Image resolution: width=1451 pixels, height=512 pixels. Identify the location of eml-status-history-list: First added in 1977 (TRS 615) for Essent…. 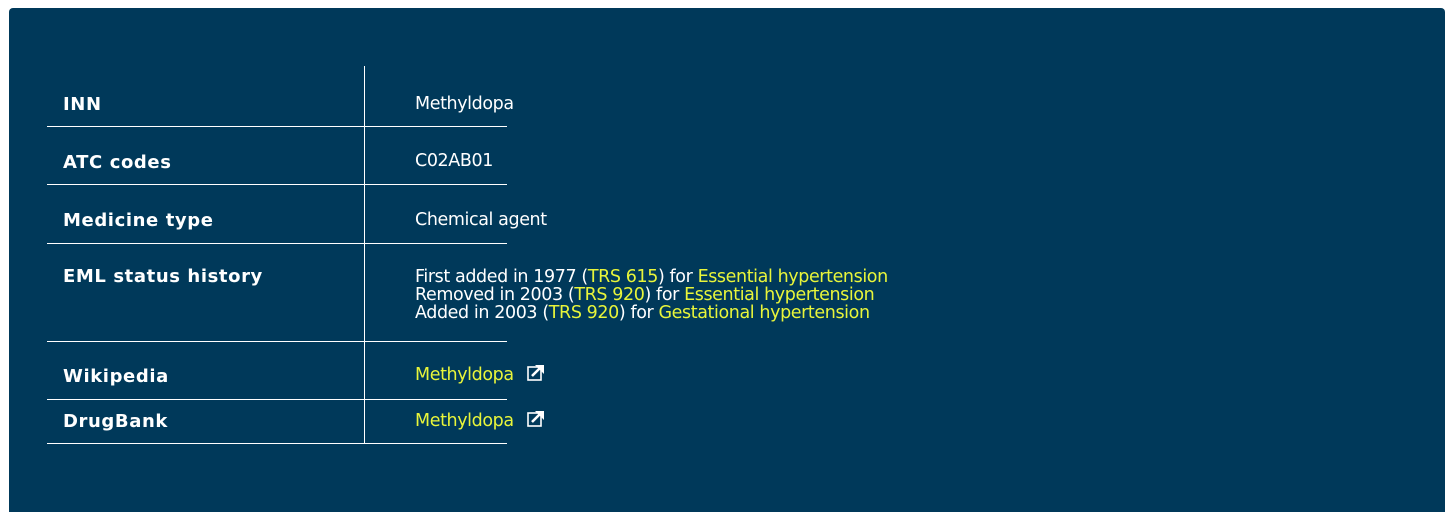
(651, 295).